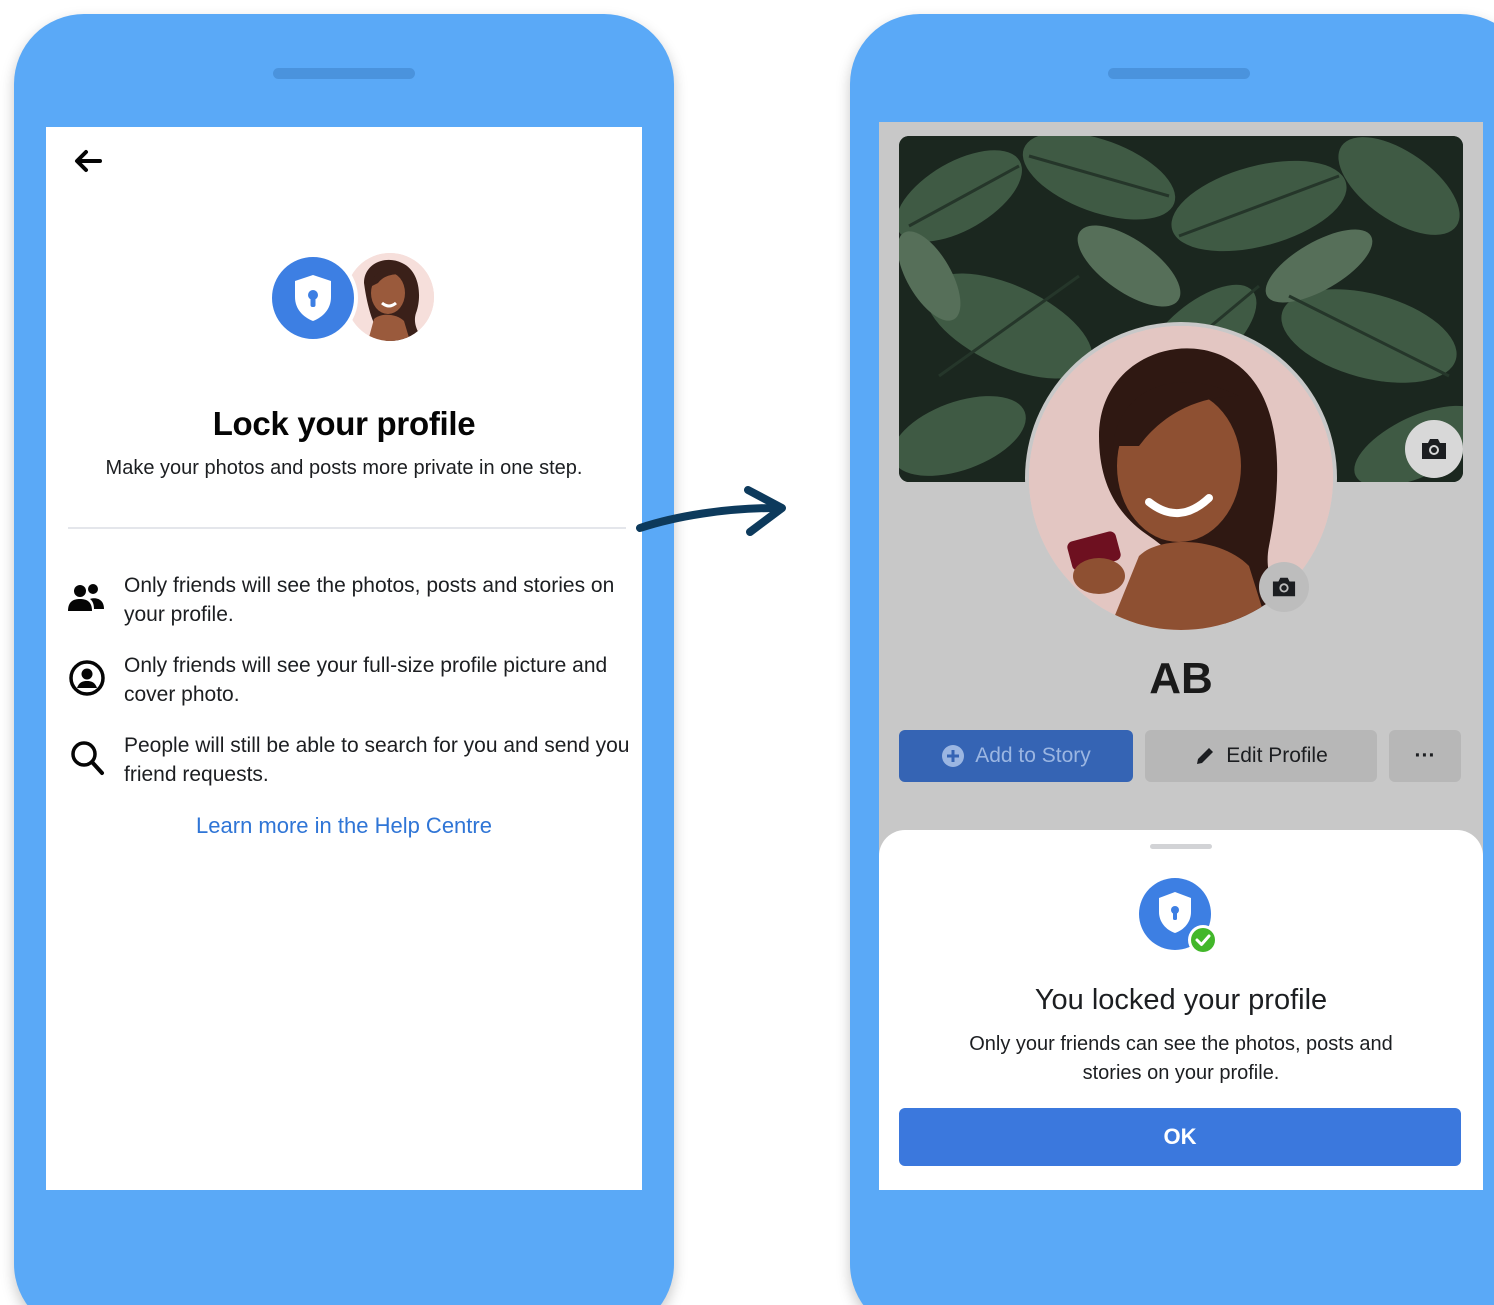 The height and width of the screenshot is (1305, 1494). I want to click on edit-profile-button: Edit Profile, so click(1261, 756).